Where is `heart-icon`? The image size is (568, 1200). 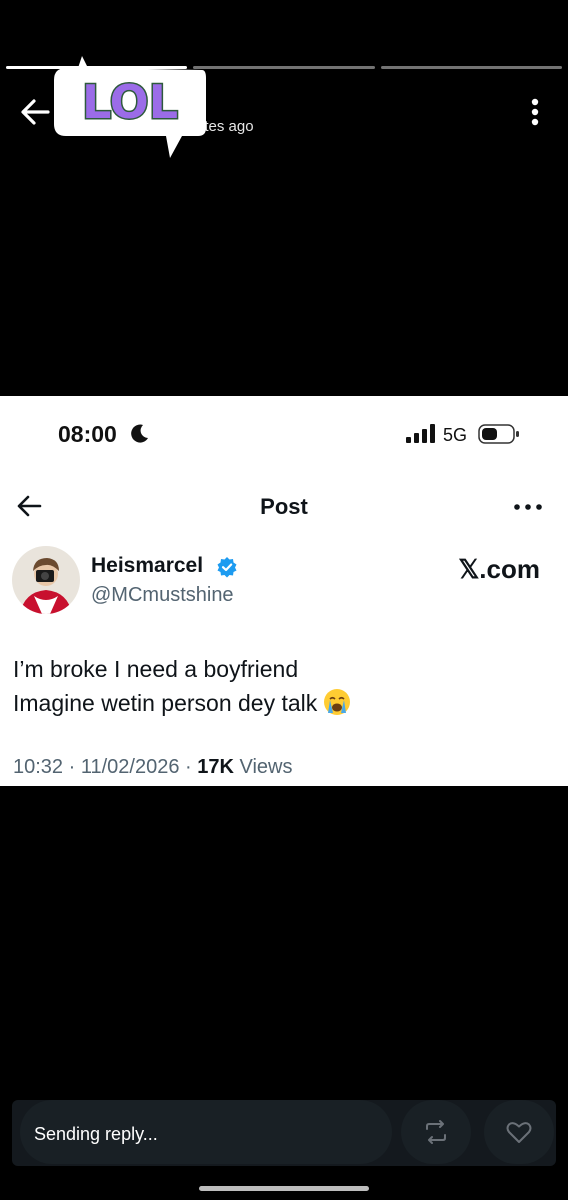
heart-icon is located at coordinates (519, 1132).